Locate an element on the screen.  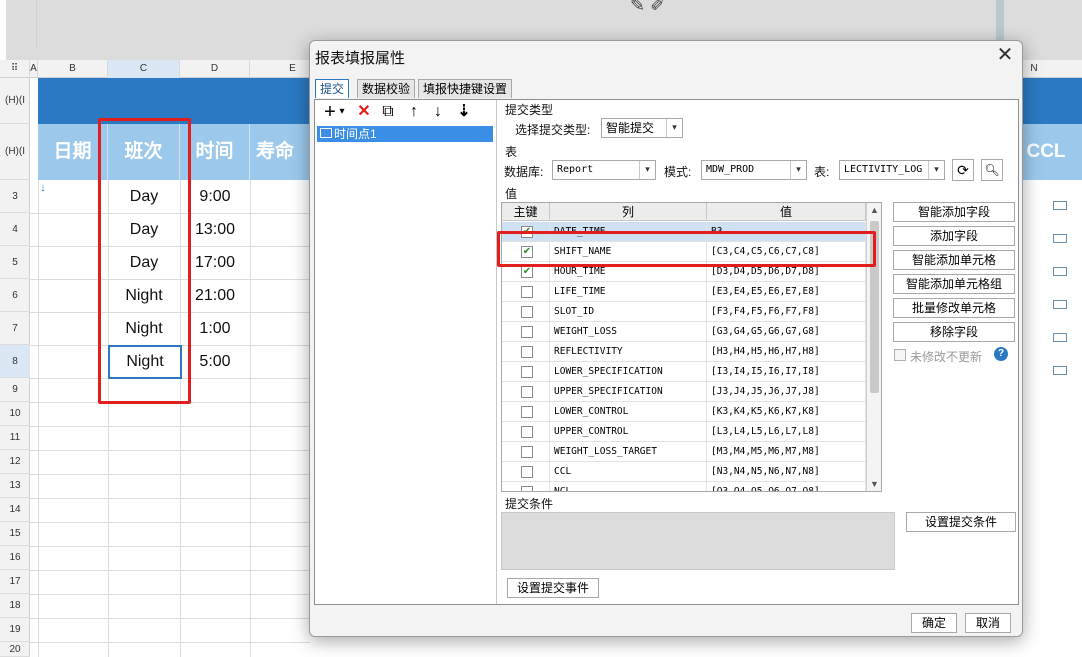
row-header: 7 is located at coordinates (15, 328).